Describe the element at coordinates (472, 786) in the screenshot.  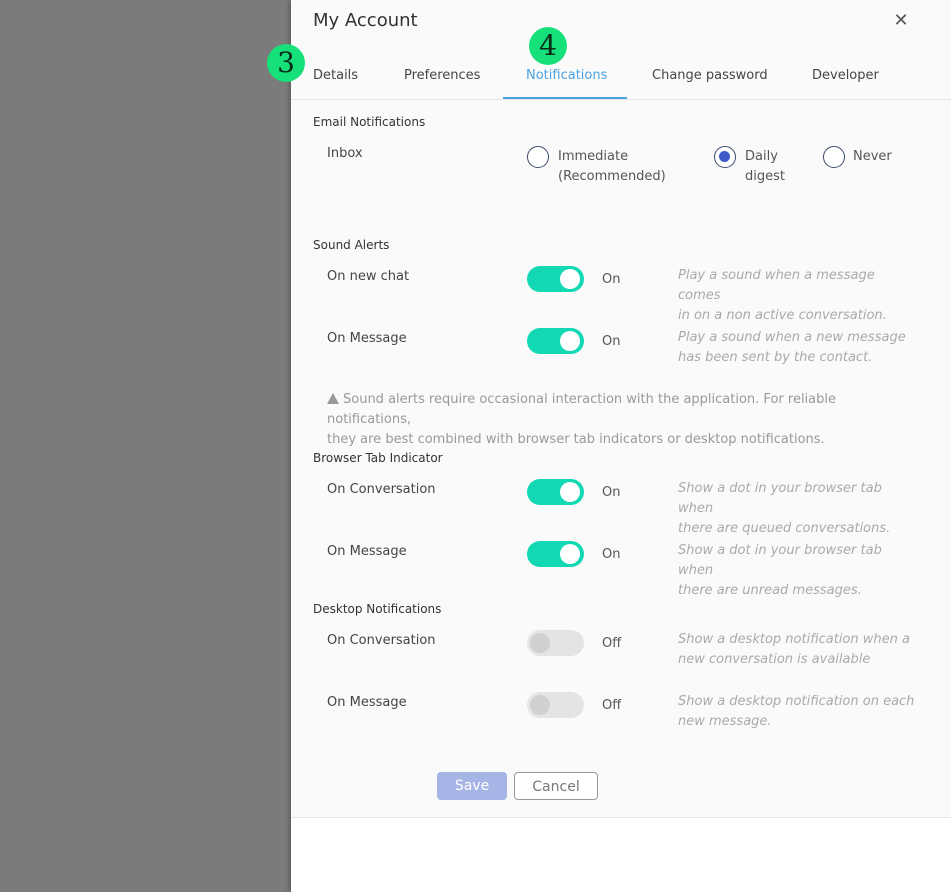
I see `save-button: Save` at that location.